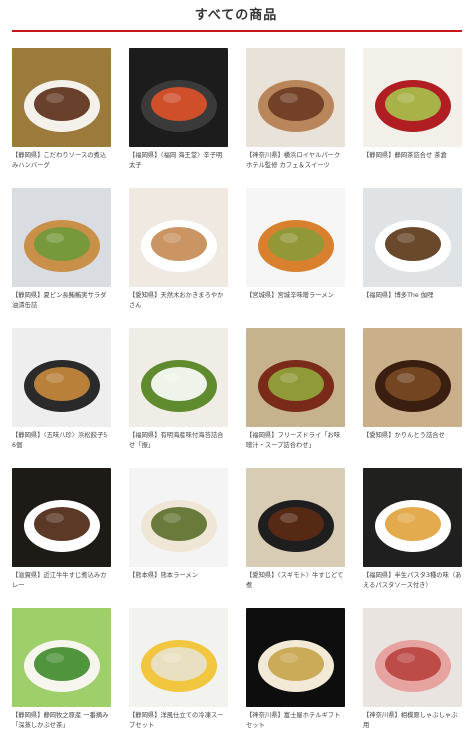 This screenshot has height=752, width=472. I want to click on product-caption: 【静岡県】洋風仕立ての冷凍スープセット, so click(178, 726).